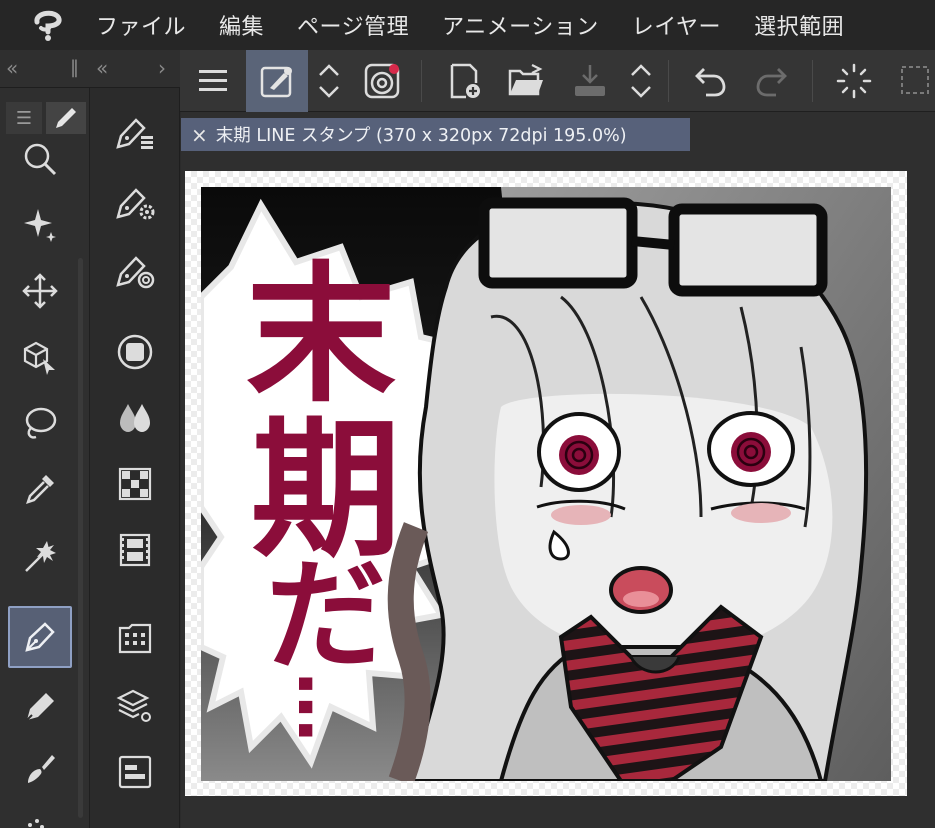 Image resolution: width=935 pixels, height=828 pixels. I want to click on menu-bar: ファイル 編集 ページ管理 アニメーション レイヤー 選択範囲, so click(467, 25).